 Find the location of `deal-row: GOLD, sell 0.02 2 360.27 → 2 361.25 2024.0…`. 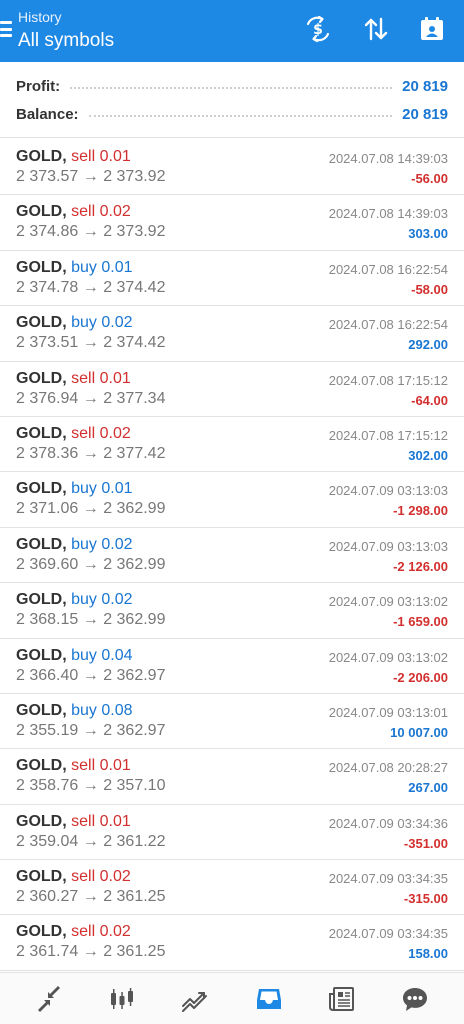

deal-row: GOLD, sell 0.02 2 360.27 → 2 361.25 2024.0… is located at coordinates (232, 888).